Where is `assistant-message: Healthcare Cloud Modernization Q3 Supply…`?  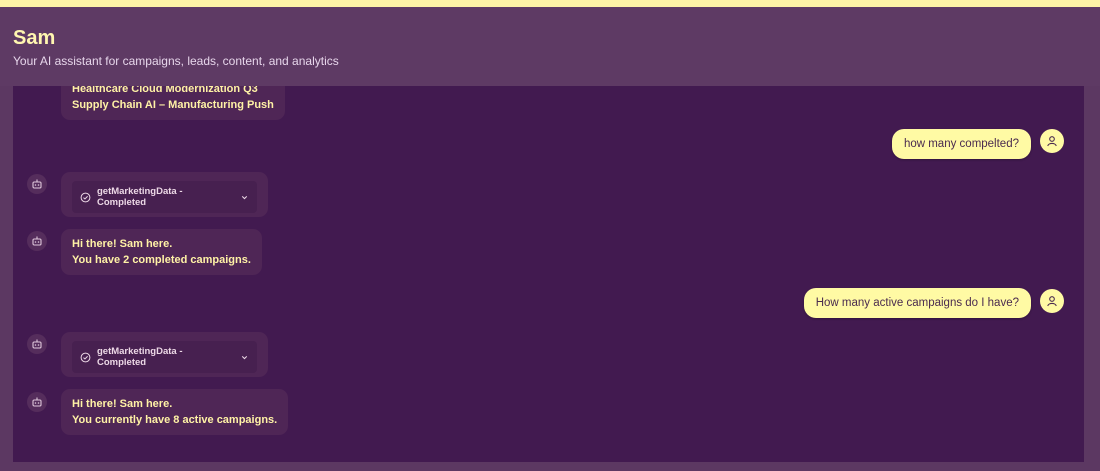 assistant-message: Healthcare Cloud Modernization Q3 Supply… is located at coordinates (173, 103).